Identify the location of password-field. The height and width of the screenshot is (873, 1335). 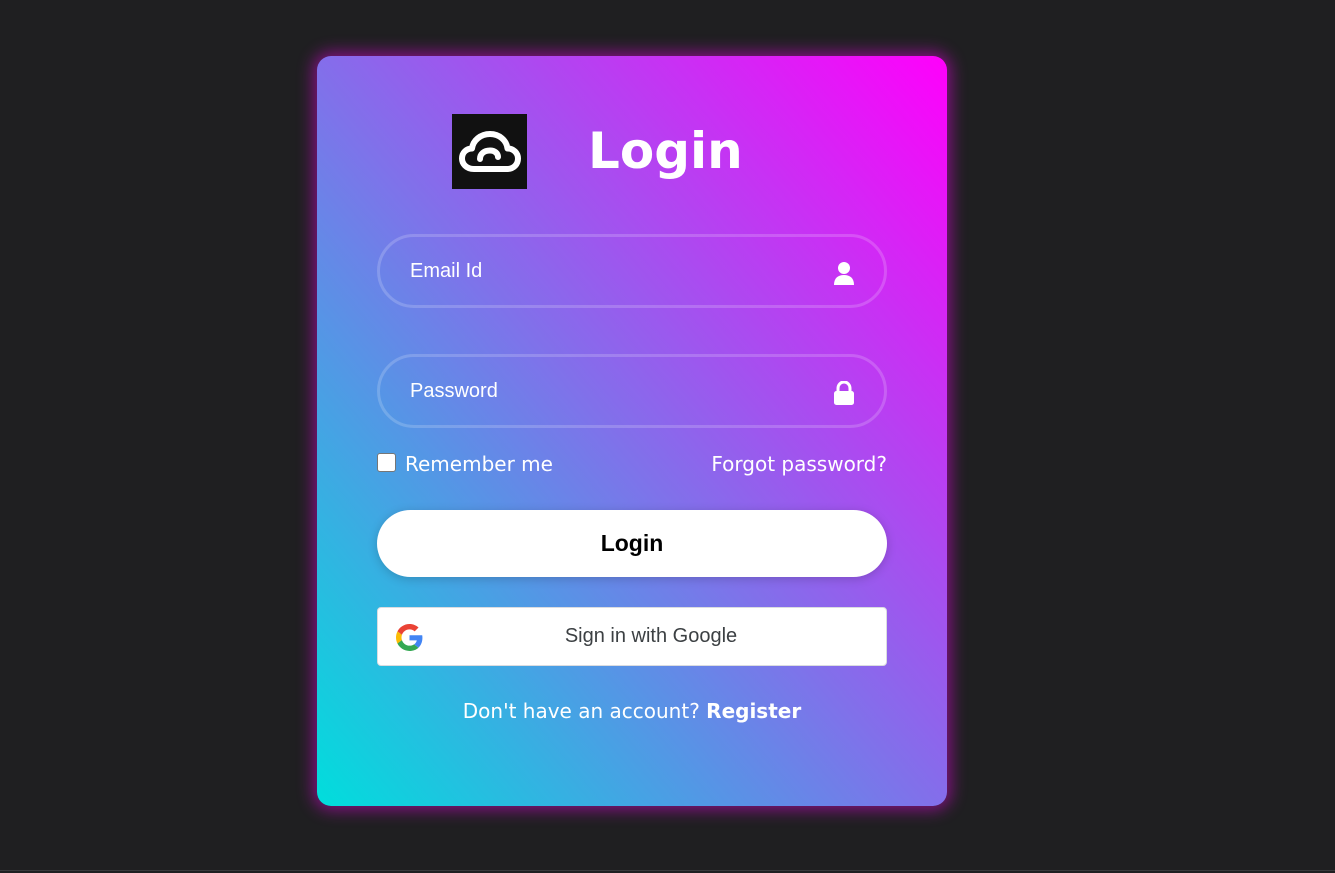
(632, 391).